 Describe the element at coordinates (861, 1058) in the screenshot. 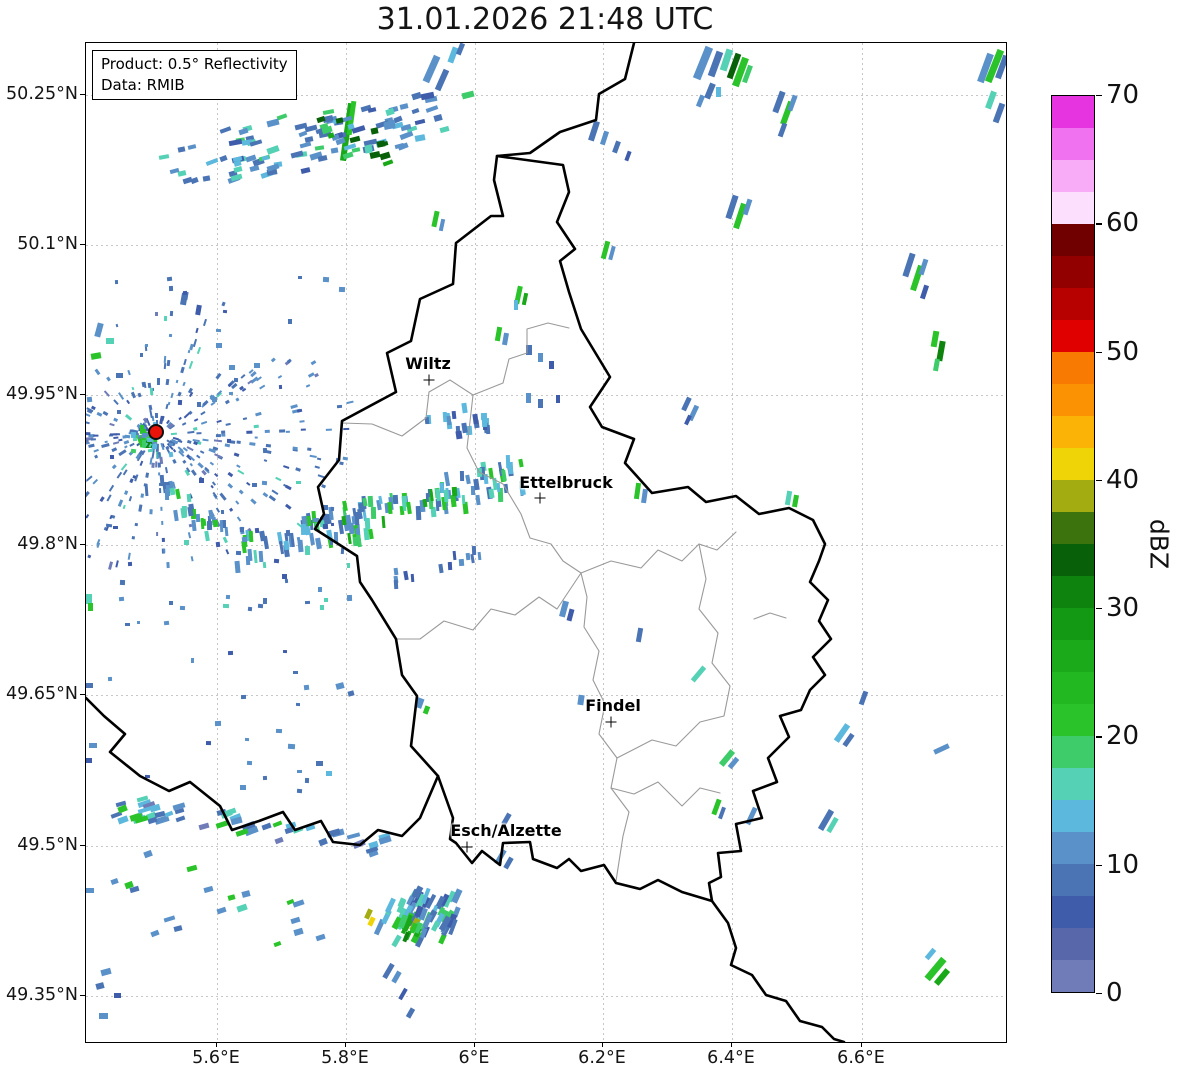

I see `x-axis-tick-label: 6.6°E` at that location.